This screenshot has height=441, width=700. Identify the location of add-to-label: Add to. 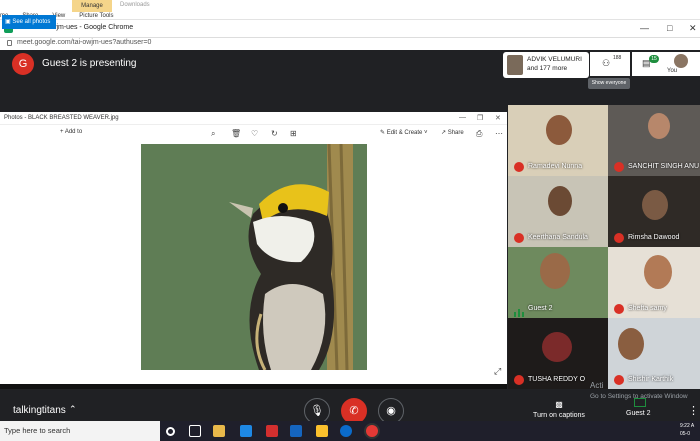
(73, 132).